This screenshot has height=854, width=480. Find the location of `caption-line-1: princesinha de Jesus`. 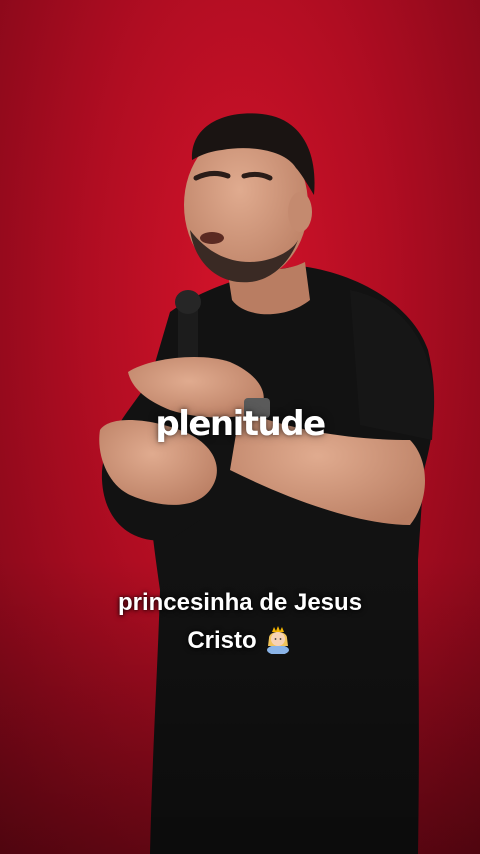

caption-line-1: princesinha de Jesus is located at coordinates (240, 602).